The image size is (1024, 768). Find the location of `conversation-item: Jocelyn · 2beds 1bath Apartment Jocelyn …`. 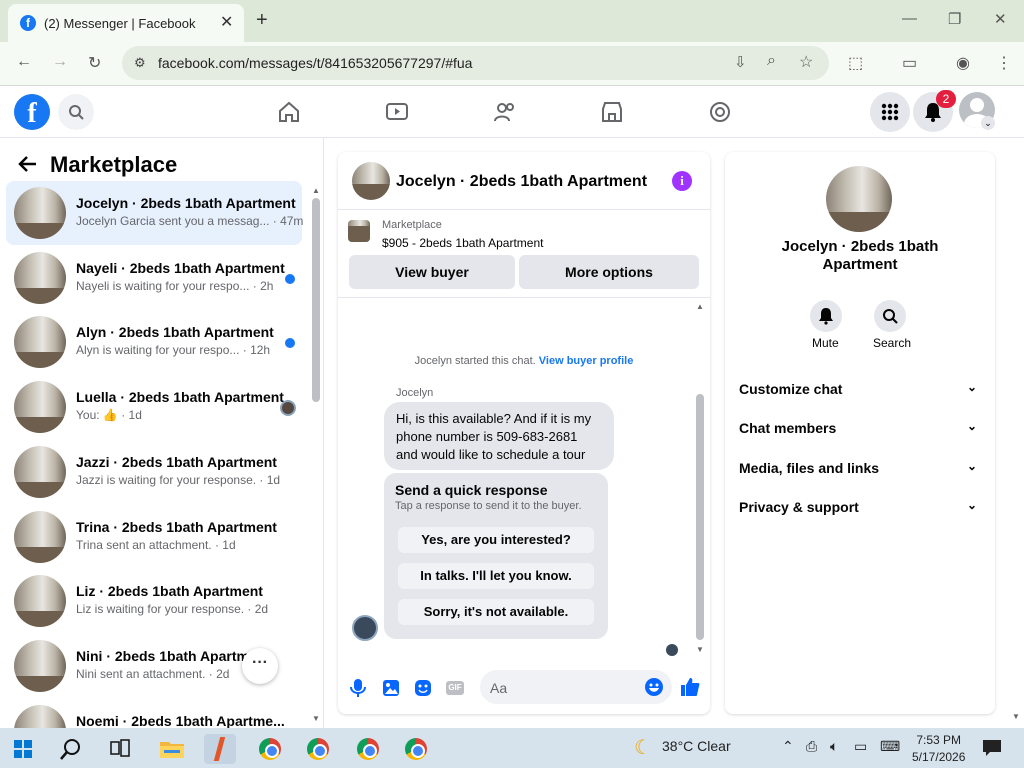

conversation-item: Jocelyn · 2beds 1bath Apartment Jocelyn … is located at coordinates (154, 213).